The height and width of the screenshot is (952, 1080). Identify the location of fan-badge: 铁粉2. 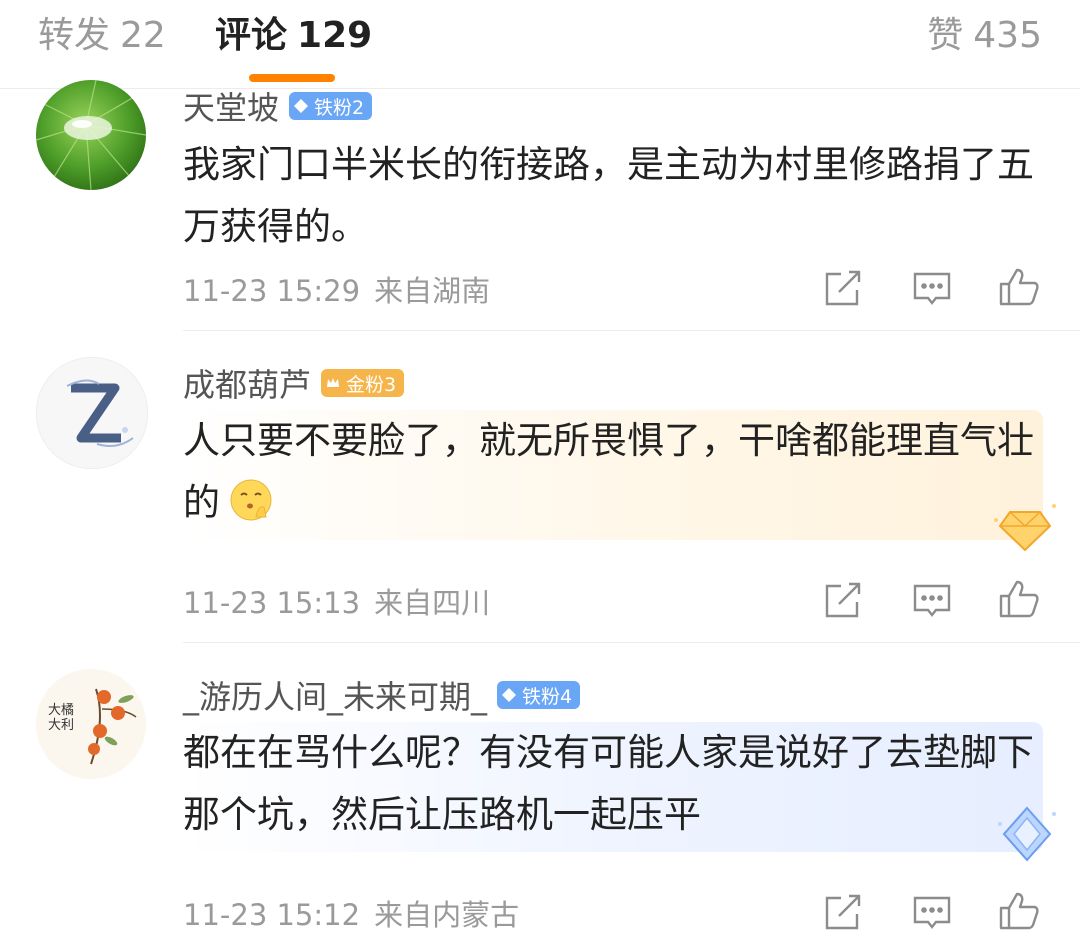
(331, 106).